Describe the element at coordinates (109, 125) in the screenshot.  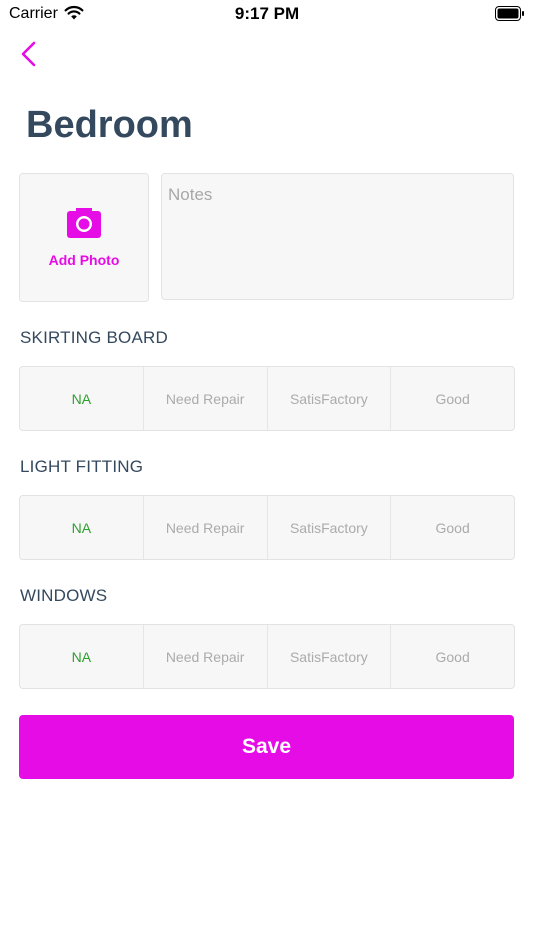
I see `page-title: Bedroom` at that location.